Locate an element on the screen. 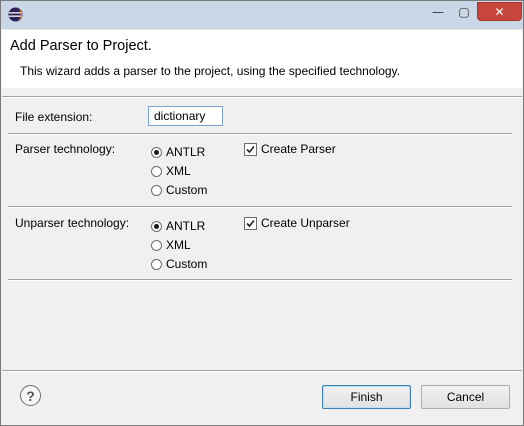  unparser-radio-xml: XML is located at coordinates (171, 245).